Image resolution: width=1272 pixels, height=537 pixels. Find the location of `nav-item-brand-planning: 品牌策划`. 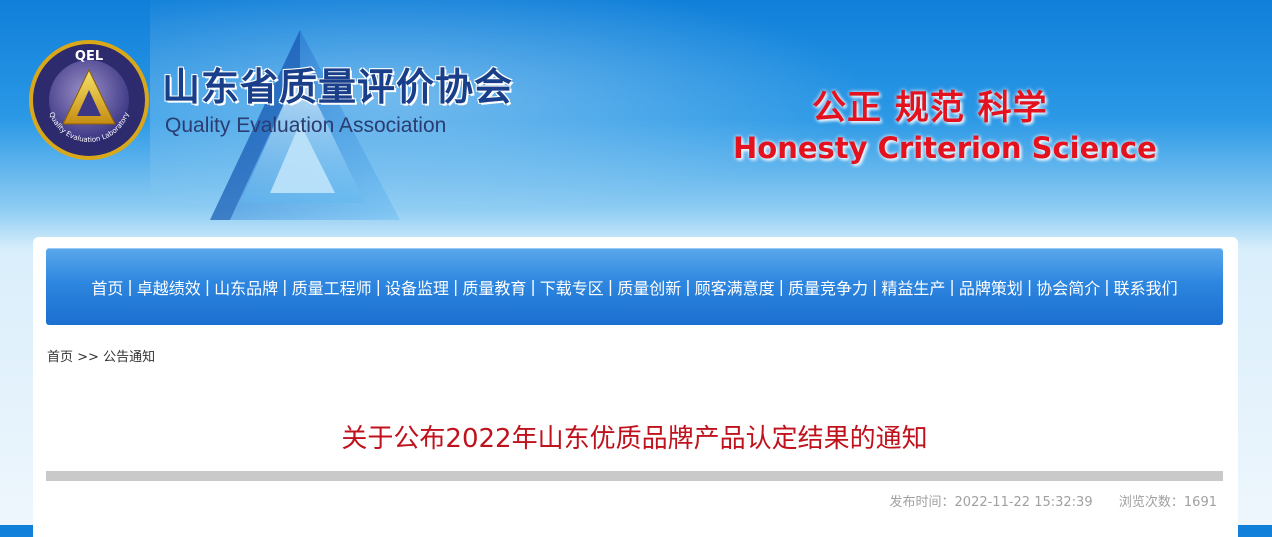

nav-item-brand-planning: 品牌策划 is located at coordinates (991, 287).